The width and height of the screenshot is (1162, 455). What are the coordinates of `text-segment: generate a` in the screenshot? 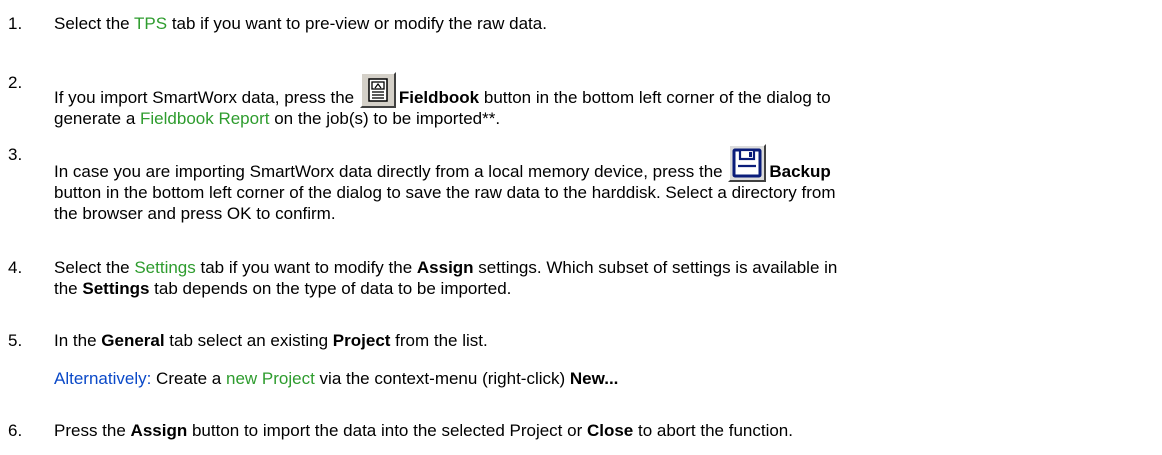 It's located at (97, 118).